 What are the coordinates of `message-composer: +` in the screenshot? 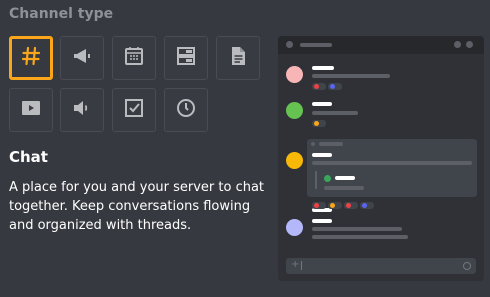 It's located at (381, 266).